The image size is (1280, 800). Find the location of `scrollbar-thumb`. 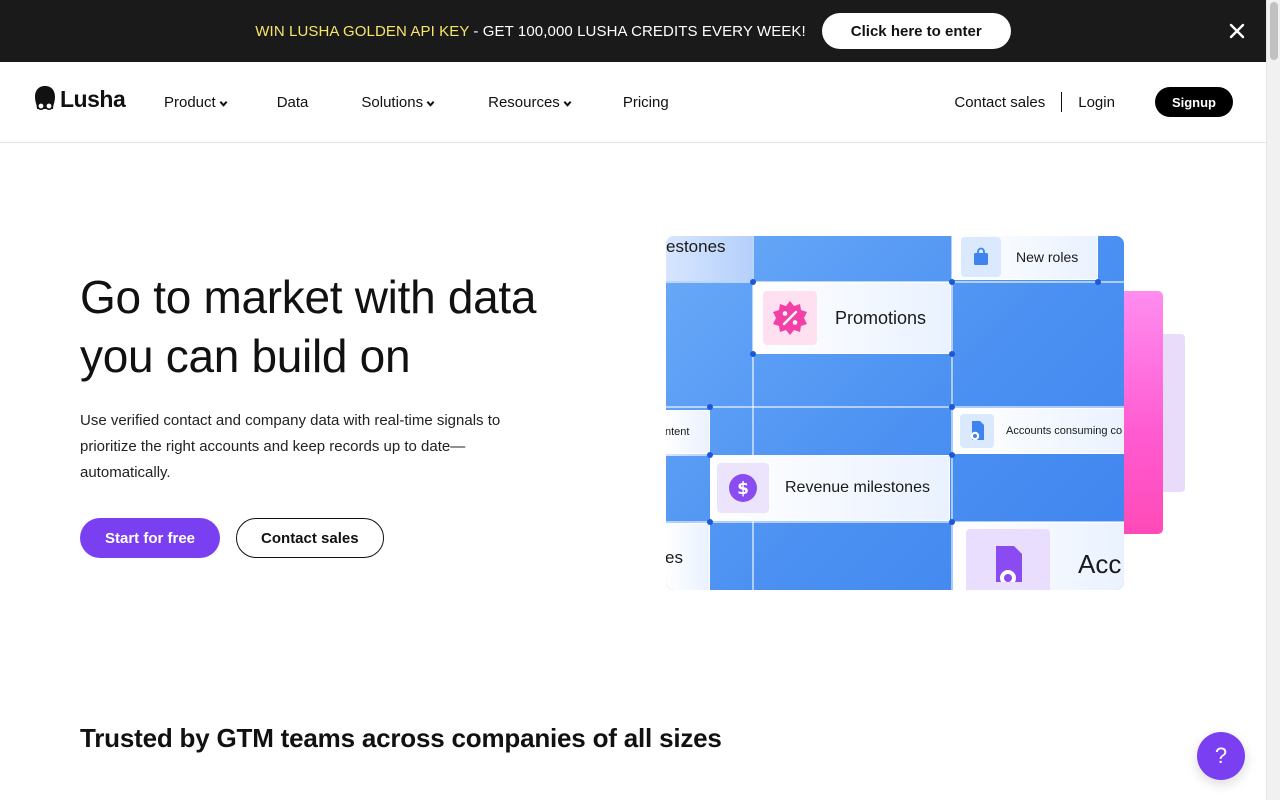

scrollbar-thumb is located at coordinates (1274, 31).